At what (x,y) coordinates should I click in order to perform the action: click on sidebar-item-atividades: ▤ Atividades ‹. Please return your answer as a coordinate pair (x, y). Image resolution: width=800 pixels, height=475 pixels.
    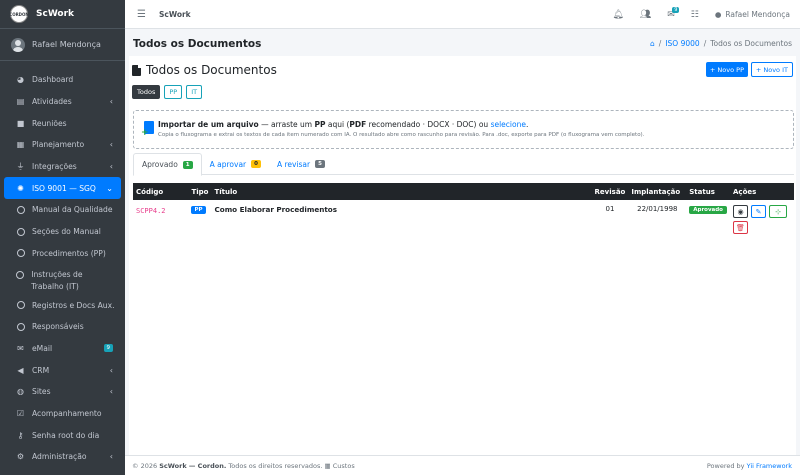
    Looking at the image, I should click on (62, 102).